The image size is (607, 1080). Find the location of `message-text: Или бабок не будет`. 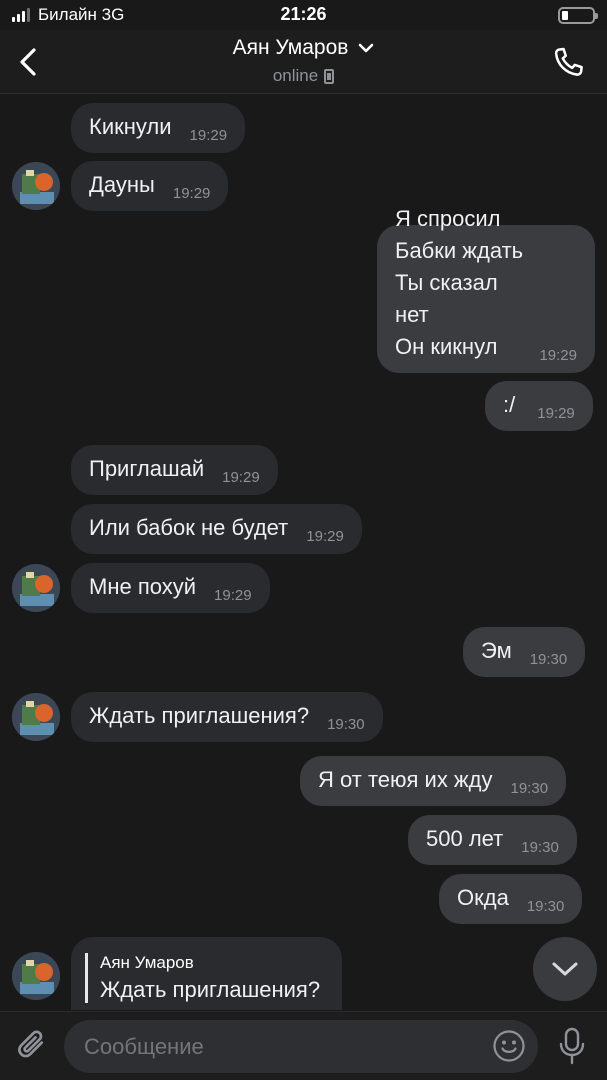

message-text: Или бабок не будет is located at coordinates (189, 527).